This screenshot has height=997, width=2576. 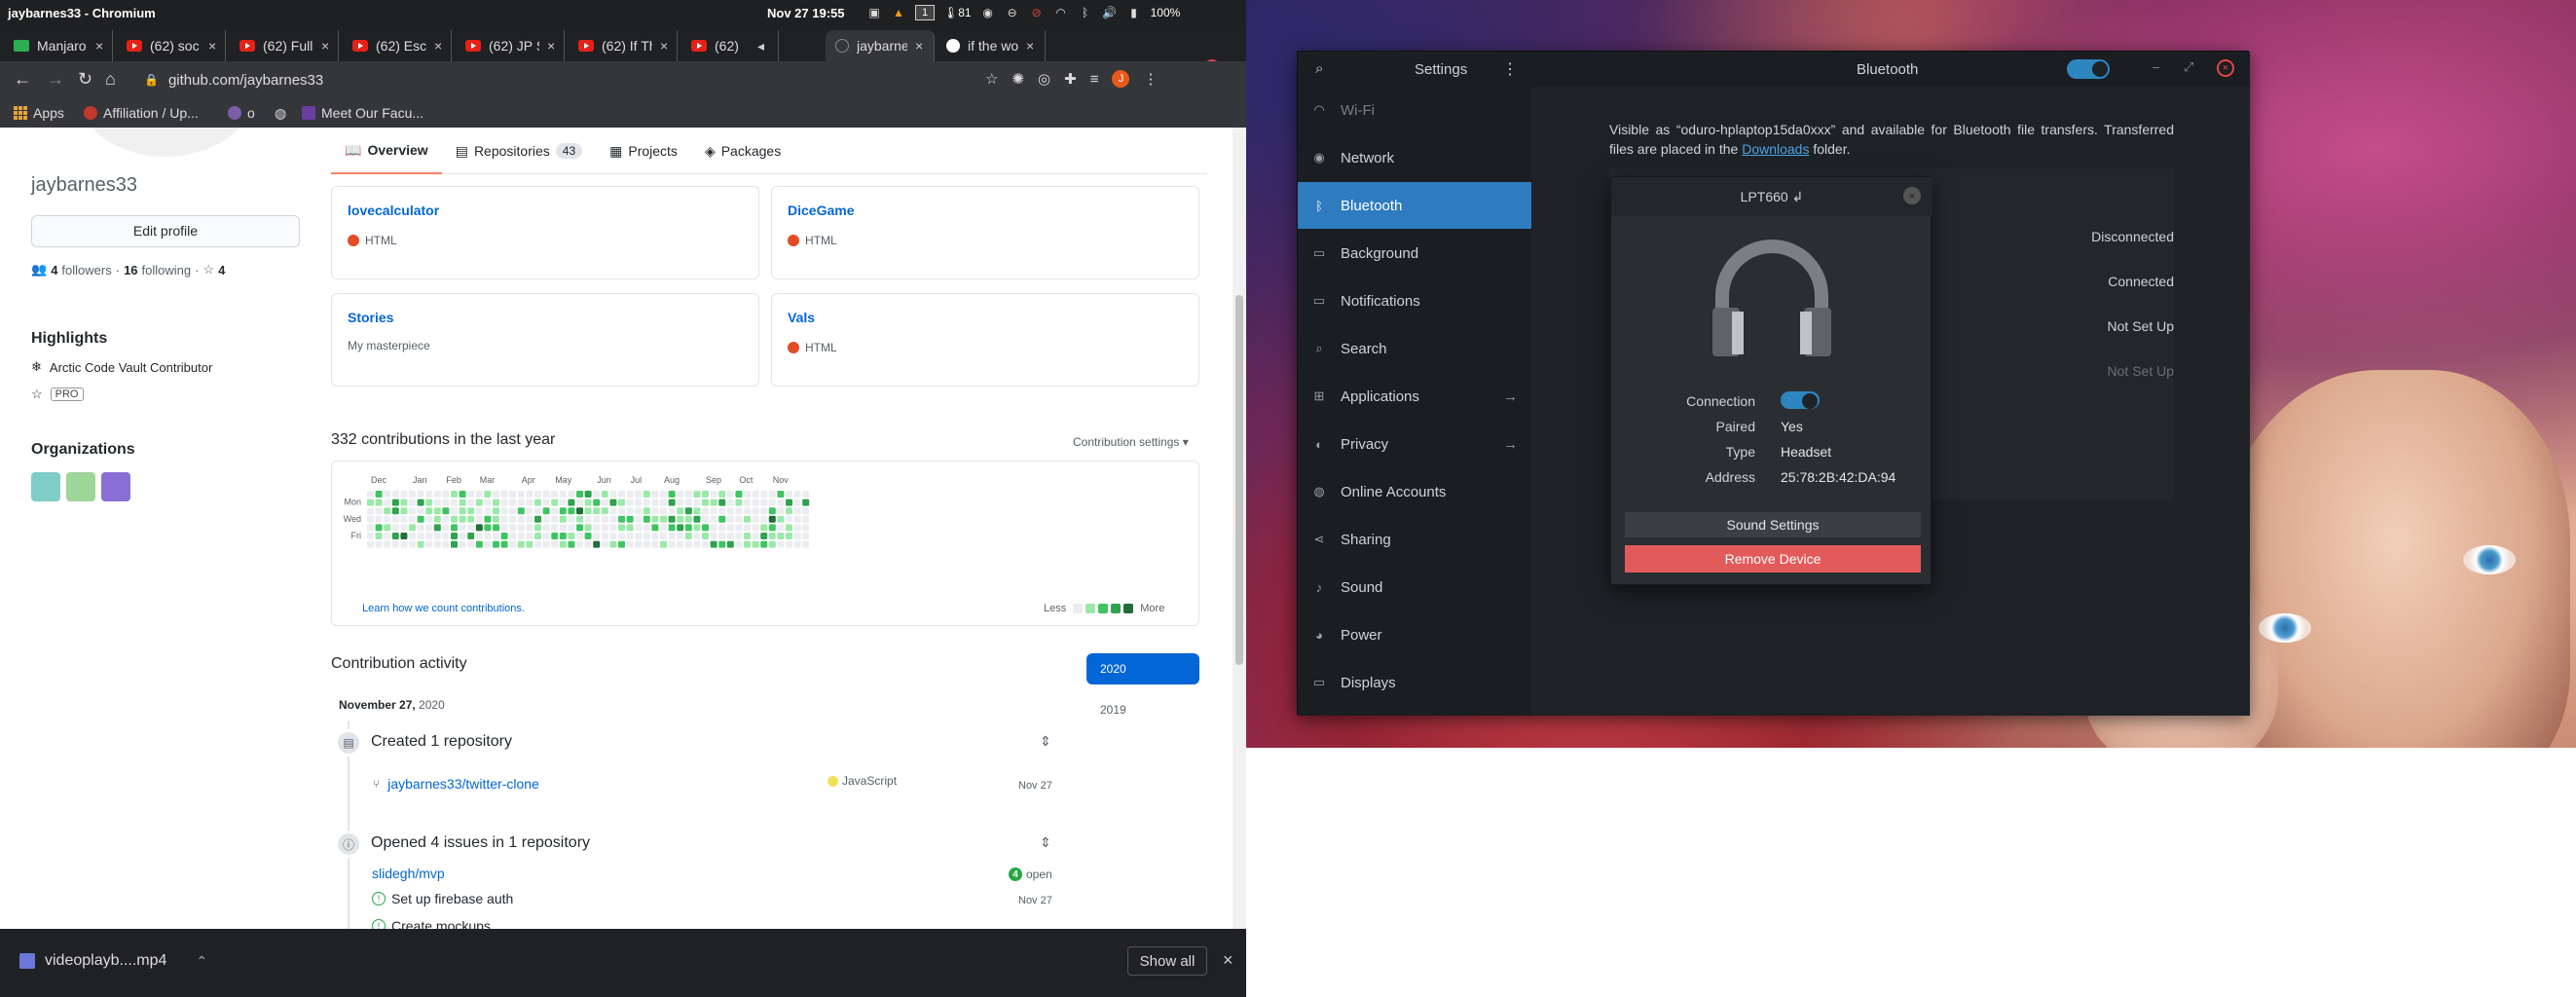 What do you see at coordinates (85, 79) in the screenshot?
I see `reload-icon: ↻` at bounding box center [85, 79].